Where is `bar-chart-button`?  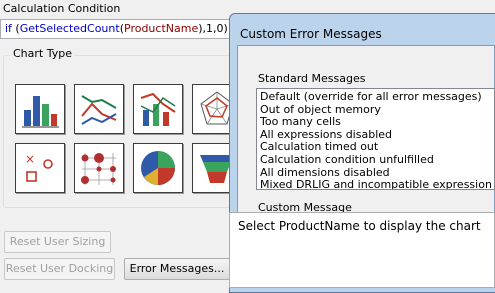
bar-chart-button is located at coordinates (40, 109).